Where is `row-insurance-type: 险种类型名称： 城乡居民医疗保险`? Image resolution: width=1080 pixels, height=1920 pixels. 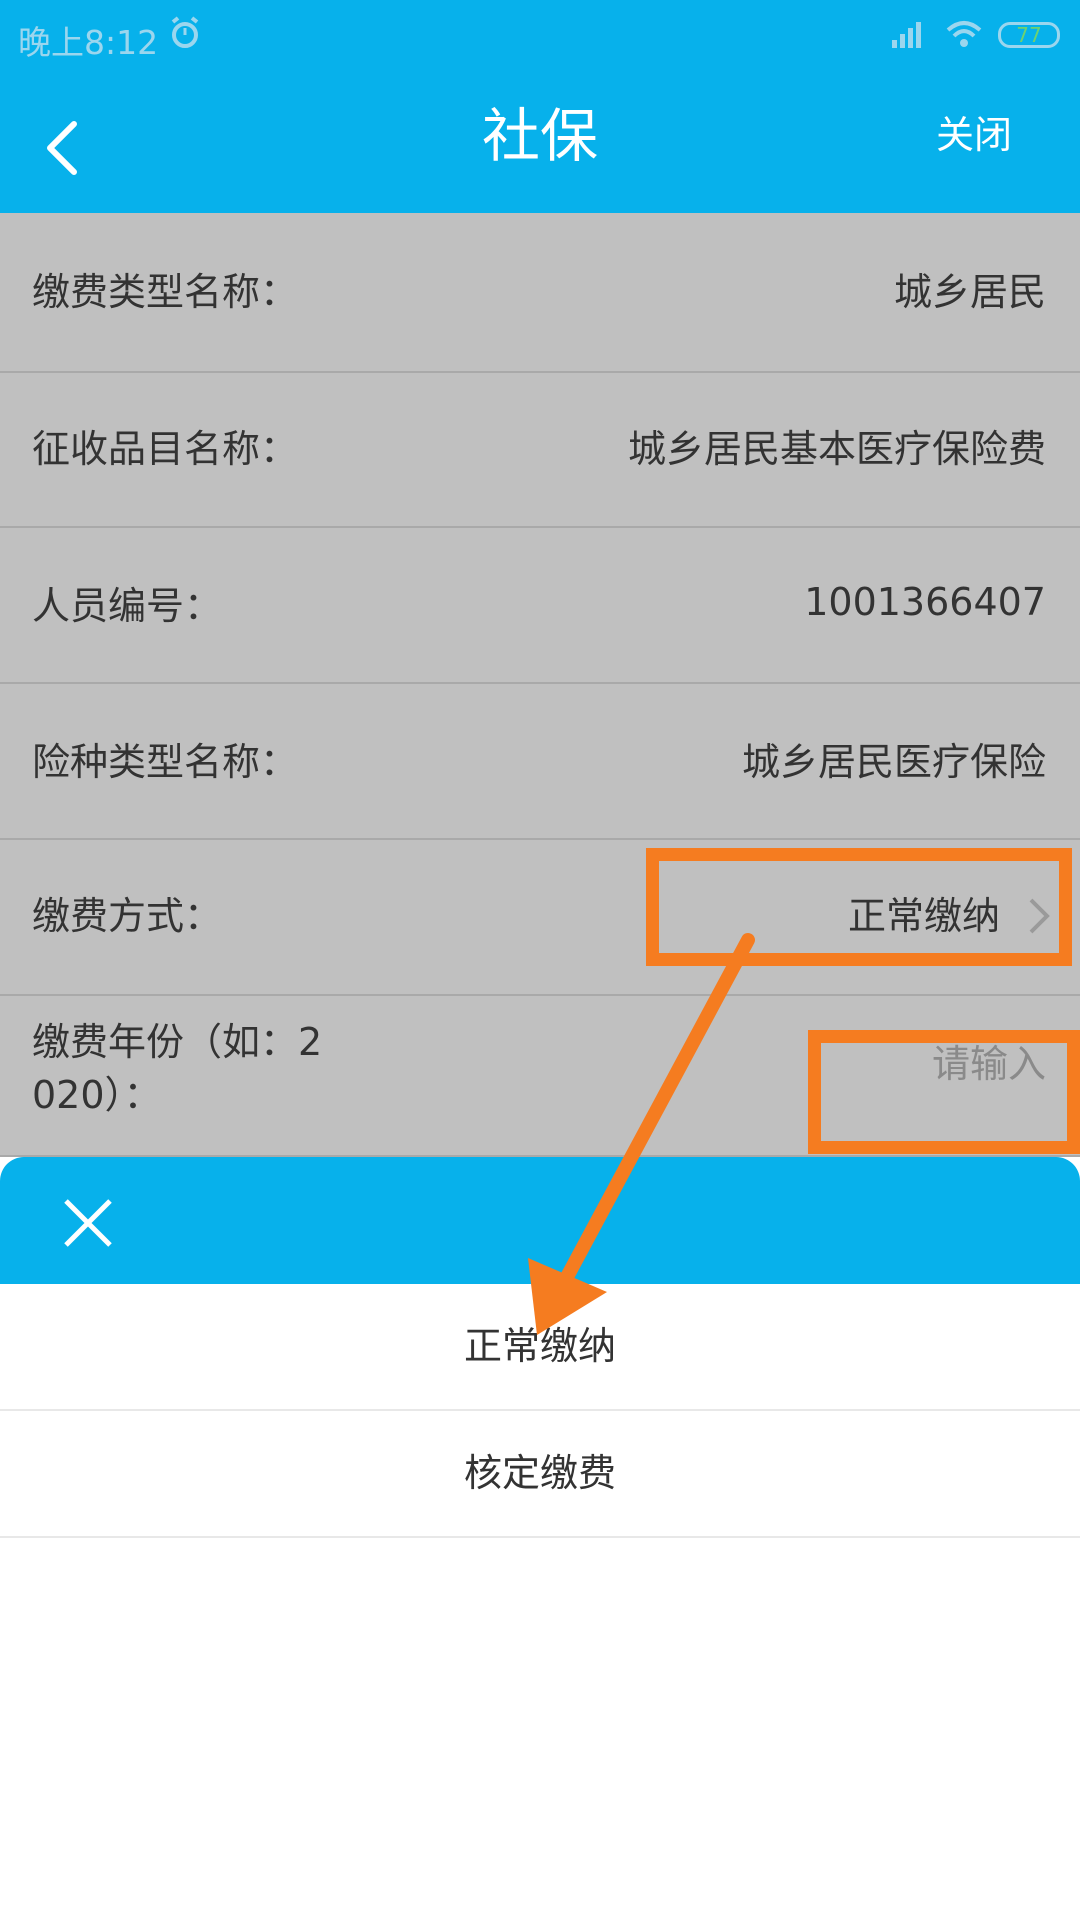
row-insurance-type: 险种类型名称： 城乡居民医疗保险 is located at coordinates (540, 762).